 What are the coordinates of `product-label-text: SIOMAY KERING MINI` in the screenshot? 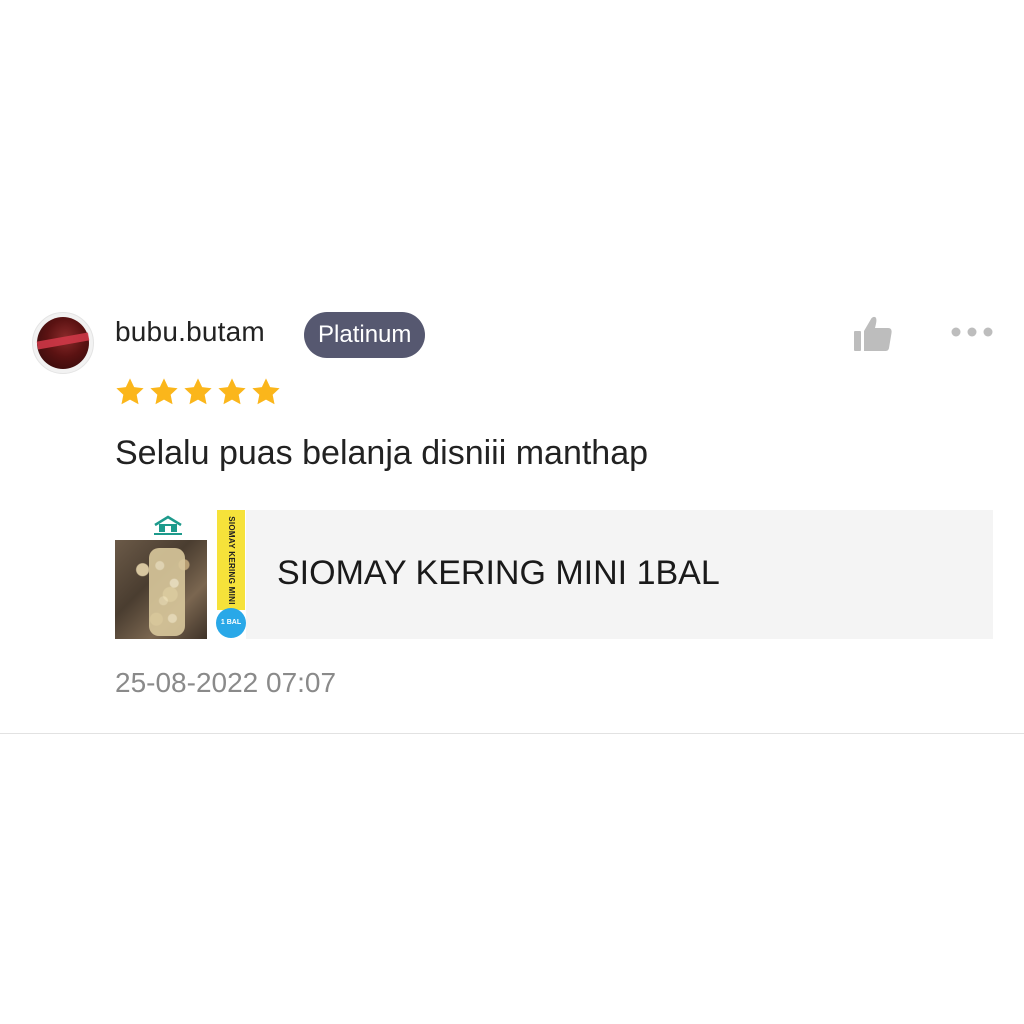 It's located at (231, 560).